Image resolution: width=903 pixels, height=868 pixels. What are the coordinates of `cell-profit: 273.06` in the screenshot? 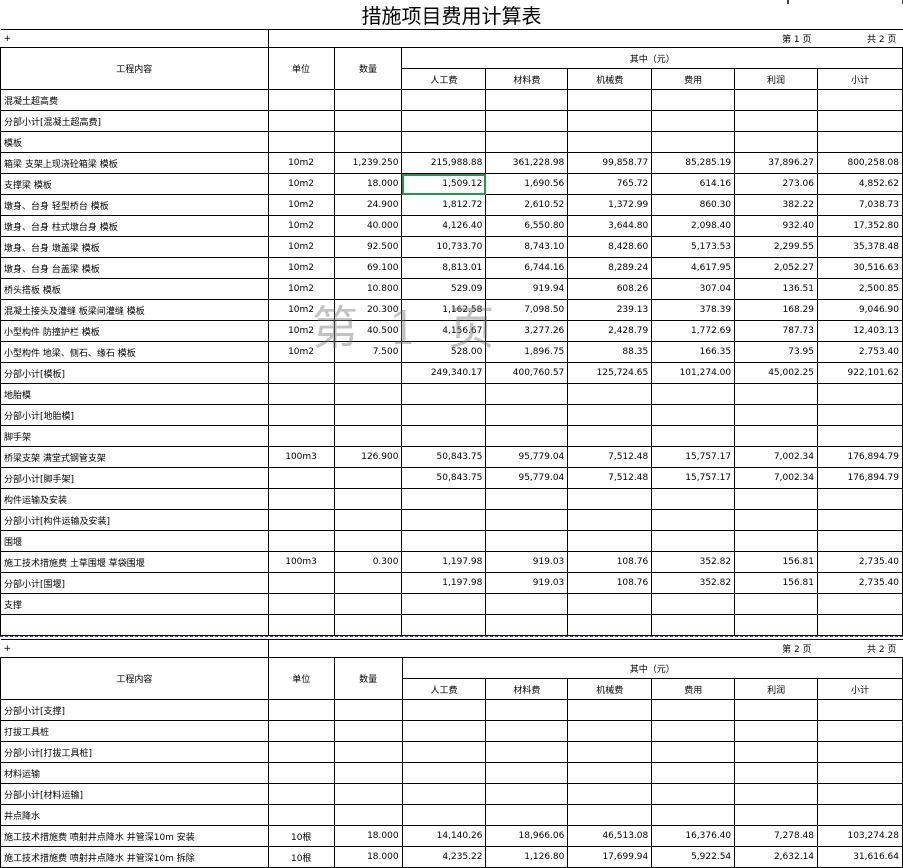 It's located at (776, 184).